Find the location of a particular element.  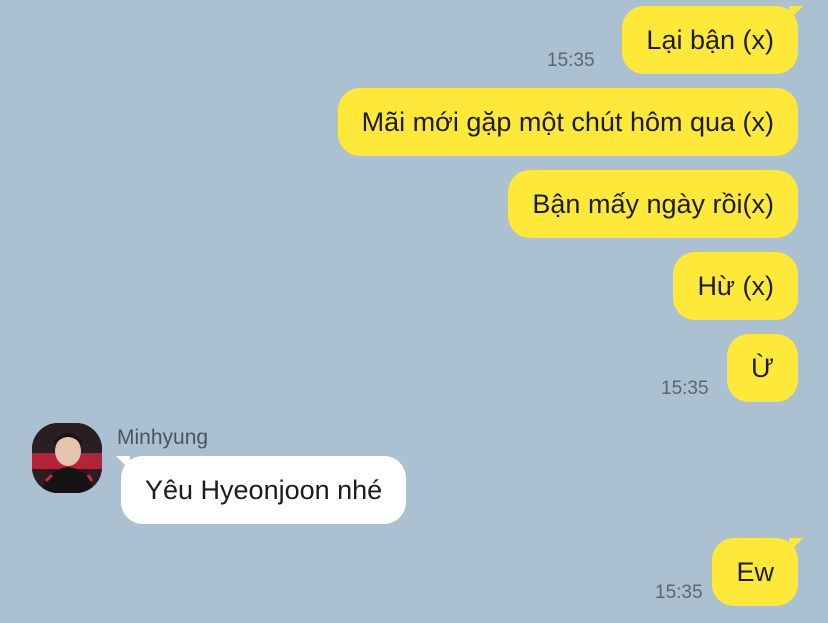

message-text: Bận mấy ngày rồi(x) is located at coordinates (653, 204).